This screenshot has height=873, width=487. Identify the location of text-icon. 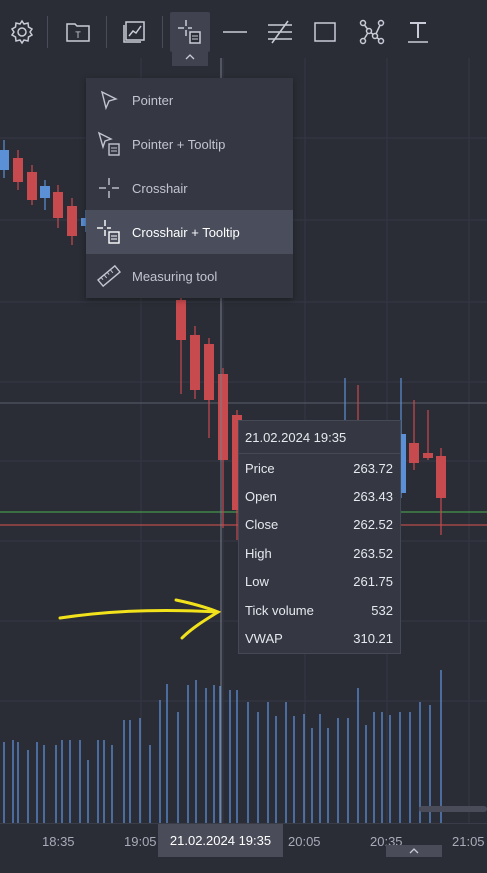
(418, 32).